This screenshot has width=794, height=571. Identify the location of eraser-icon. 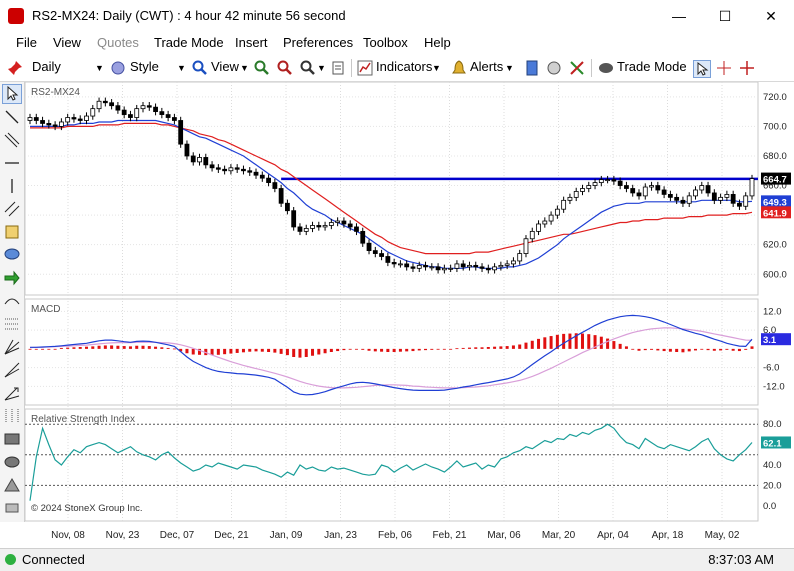
(12, 508).